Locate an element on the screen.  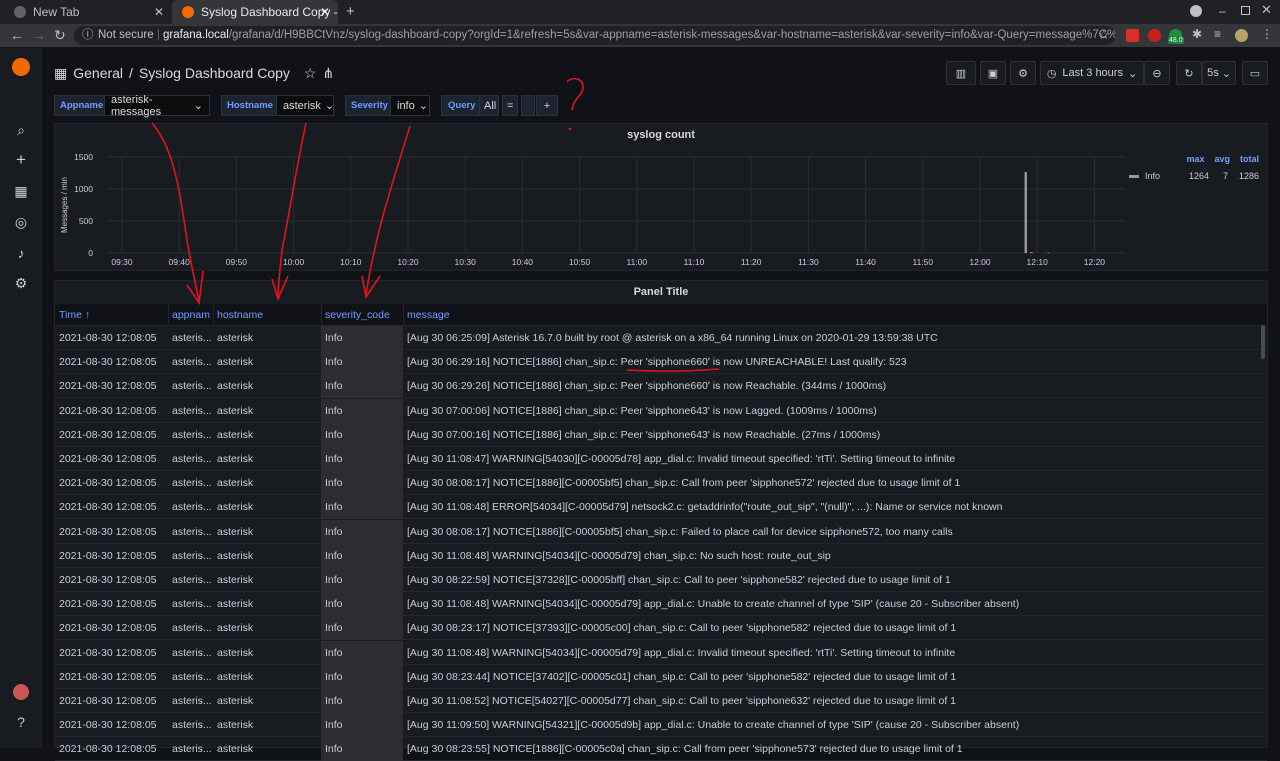
puzzle-icon: ✱ is located at coordinates (1197, 34).